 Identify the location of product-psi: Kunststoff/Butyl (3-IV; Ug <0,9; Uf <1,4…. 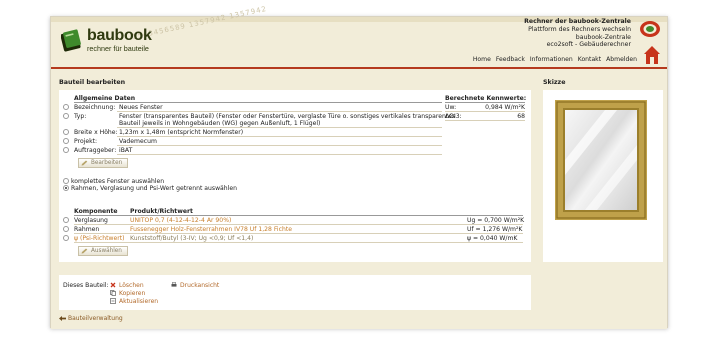
(192, 238).